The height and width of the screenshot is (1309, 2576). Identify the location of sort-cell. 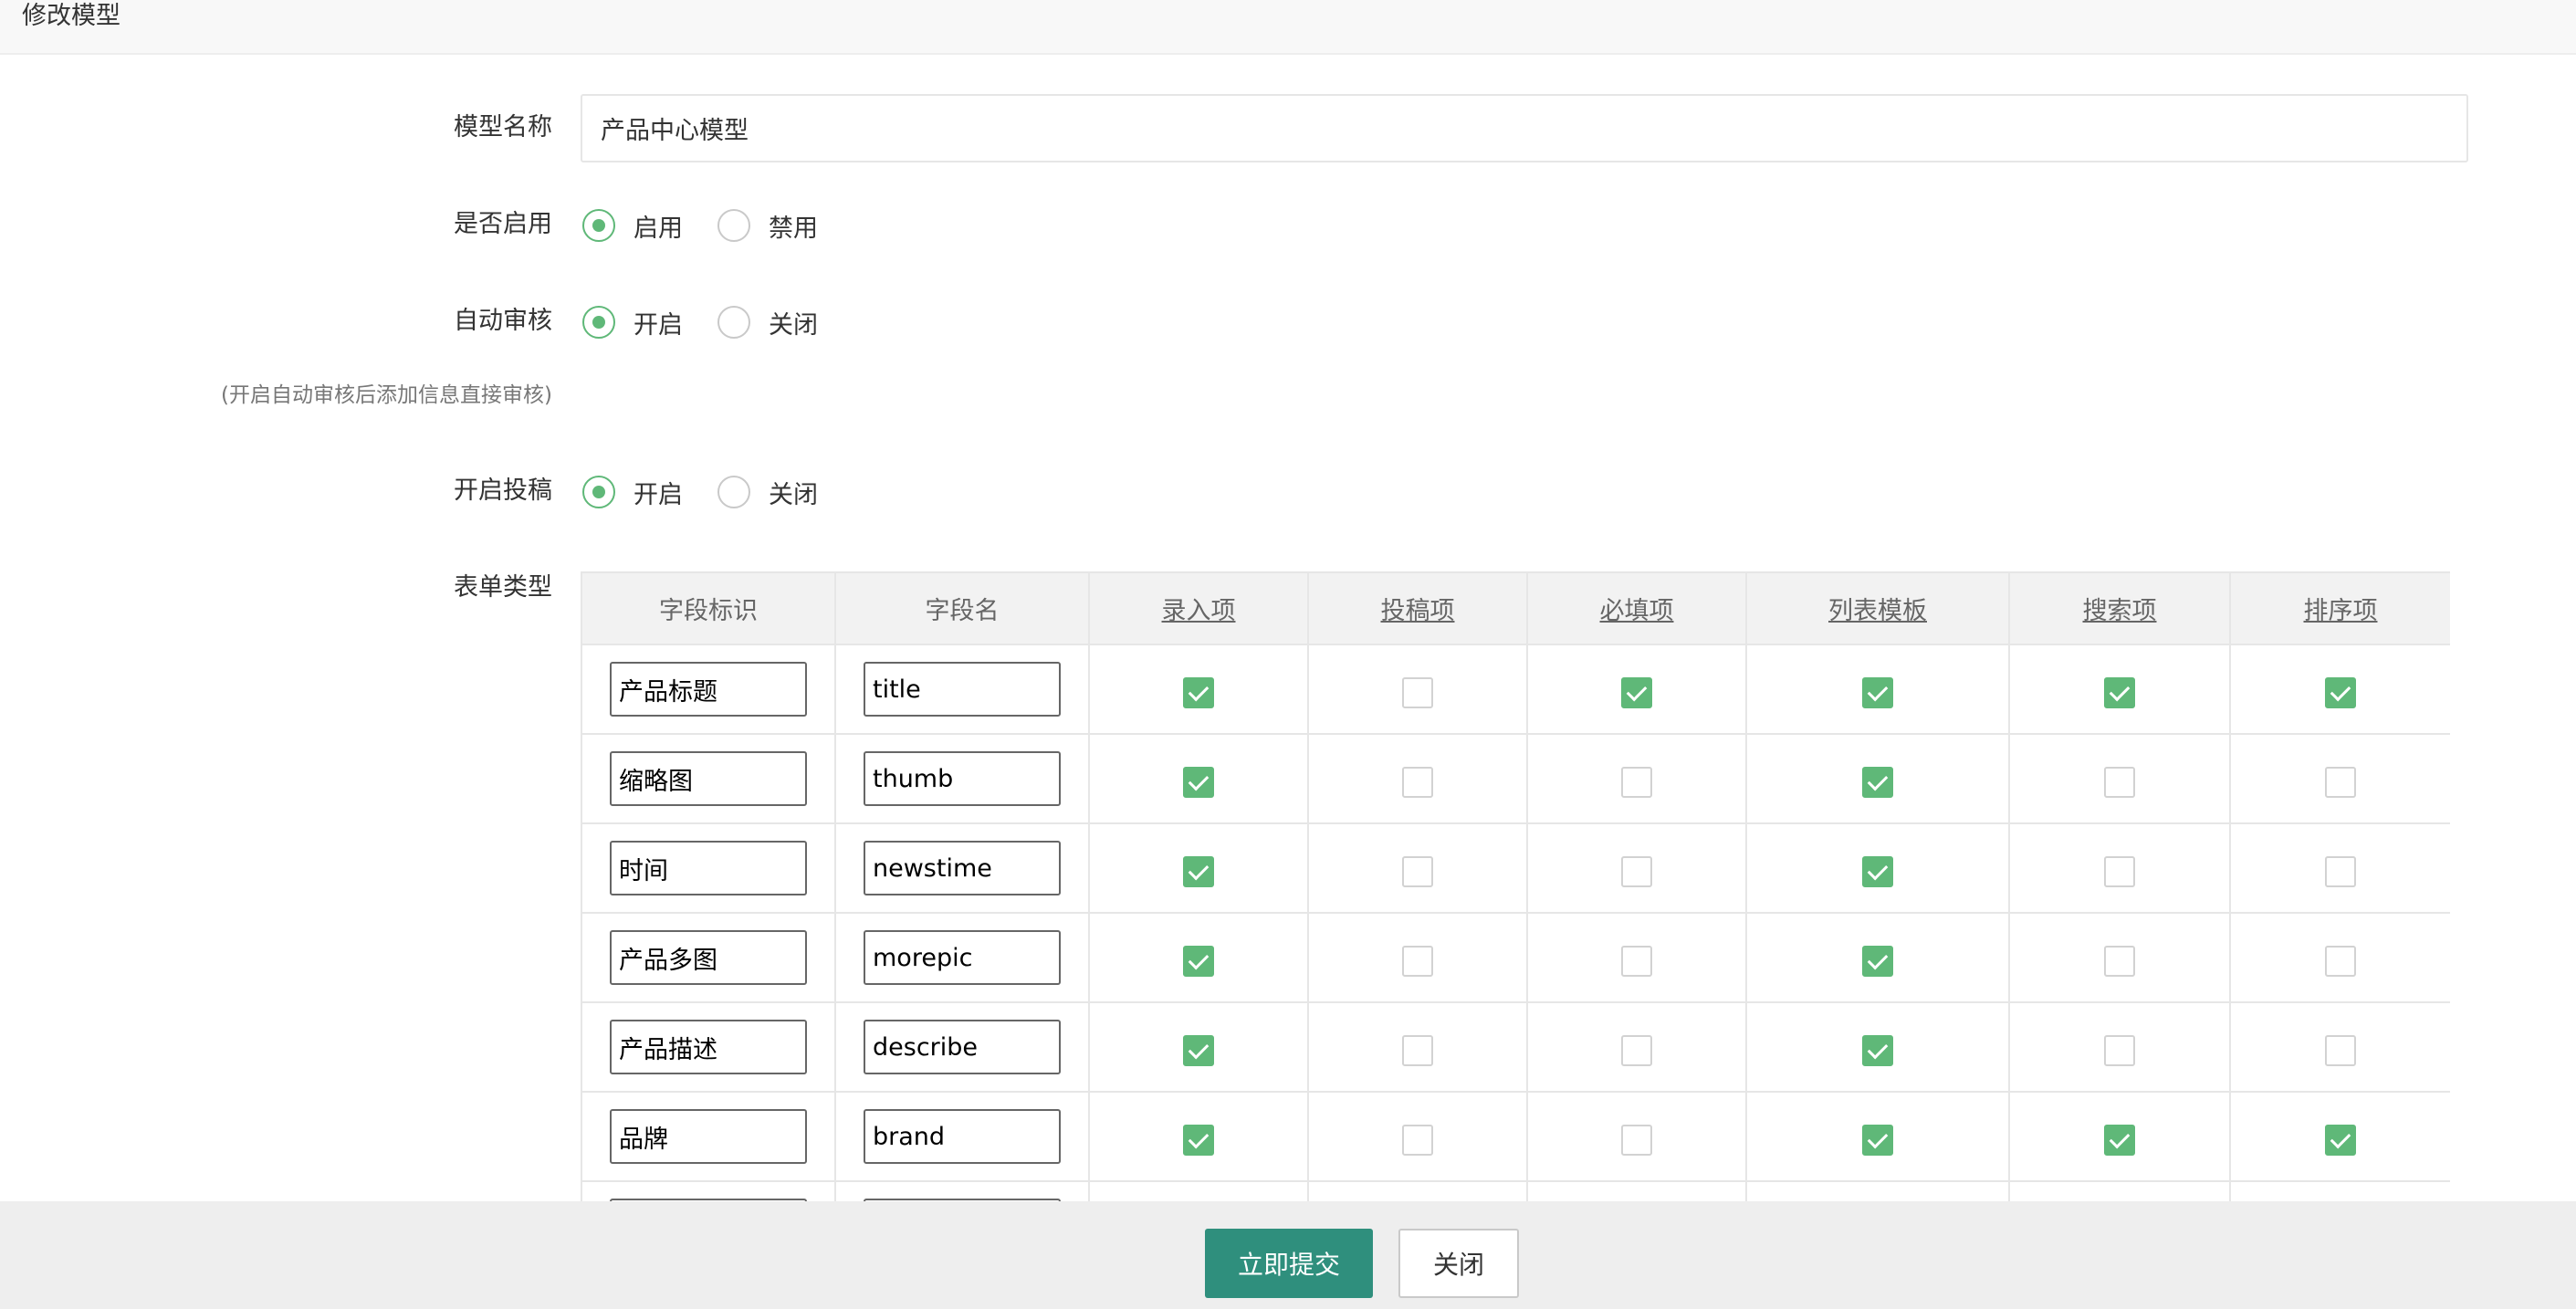
(2339, 868).